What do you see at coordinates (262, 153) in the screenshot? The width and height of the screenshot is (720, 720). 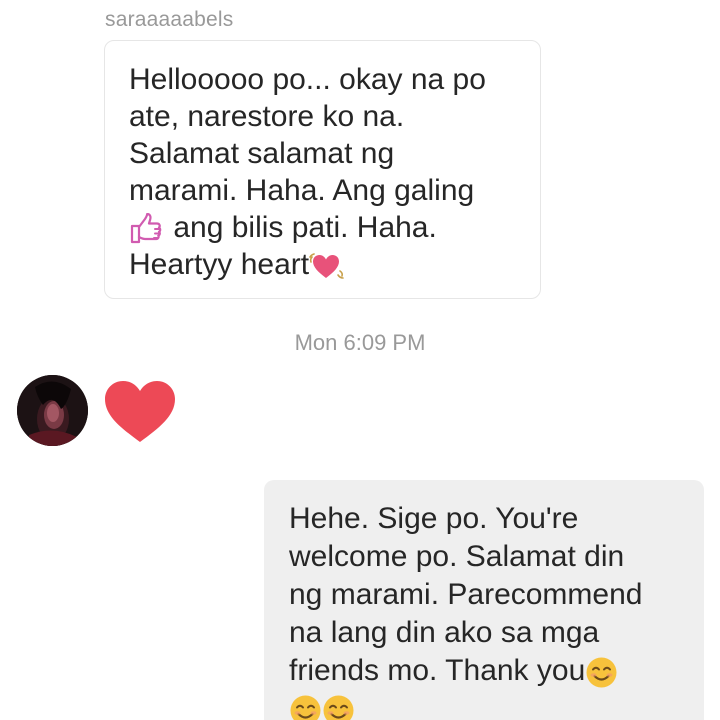 I see `message-line: Salamat salamat ng` at bounding box center [262, 153].